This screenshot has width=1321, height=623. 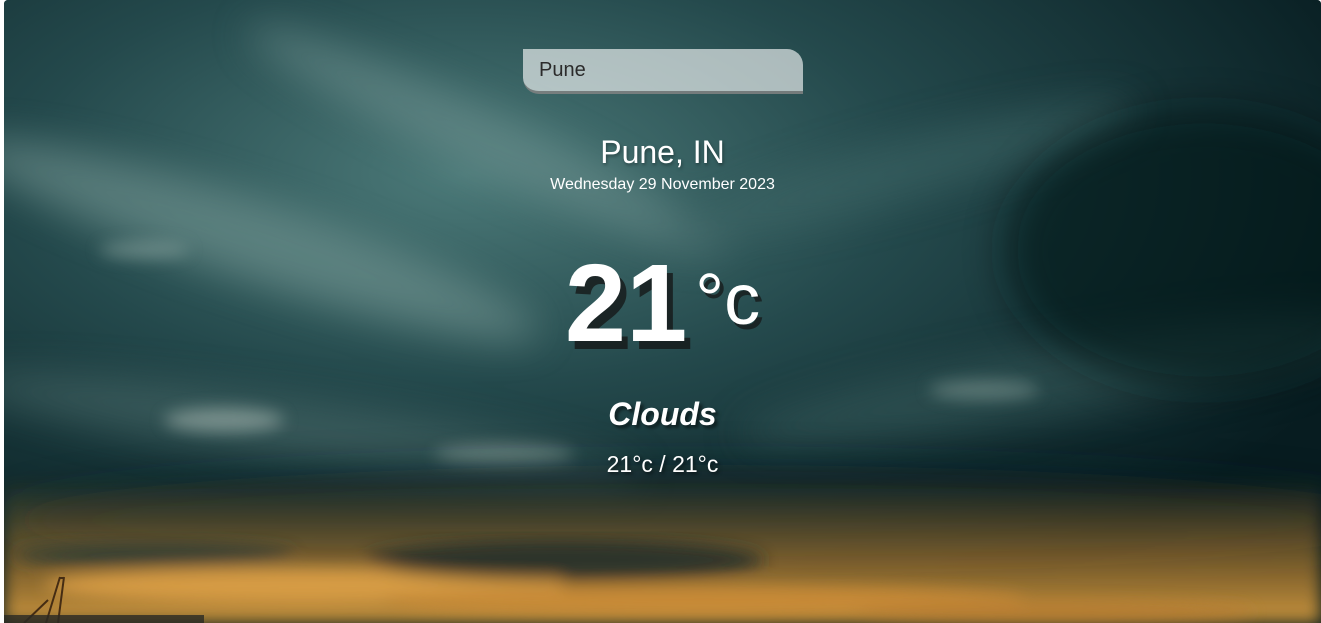 I want to click on temperature-value: 21, so click(x=626, y=303).